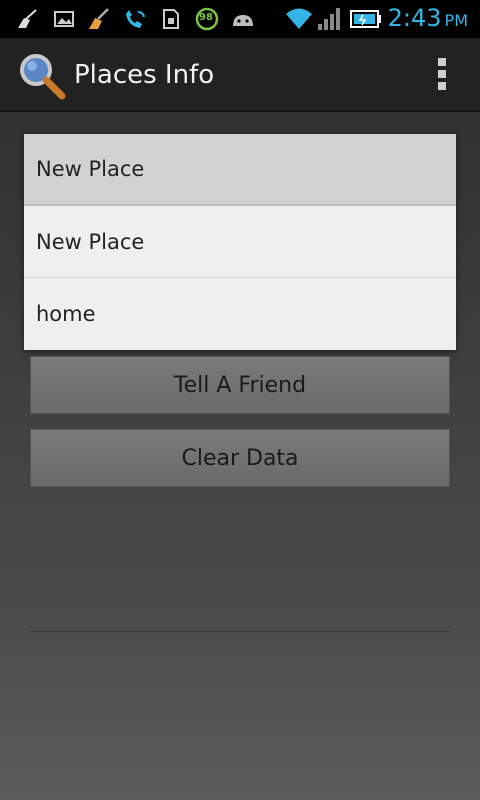  What do you see at coordinates (240, 631) in the screenshot?
I see `divider` at bounding box center [240, 631].